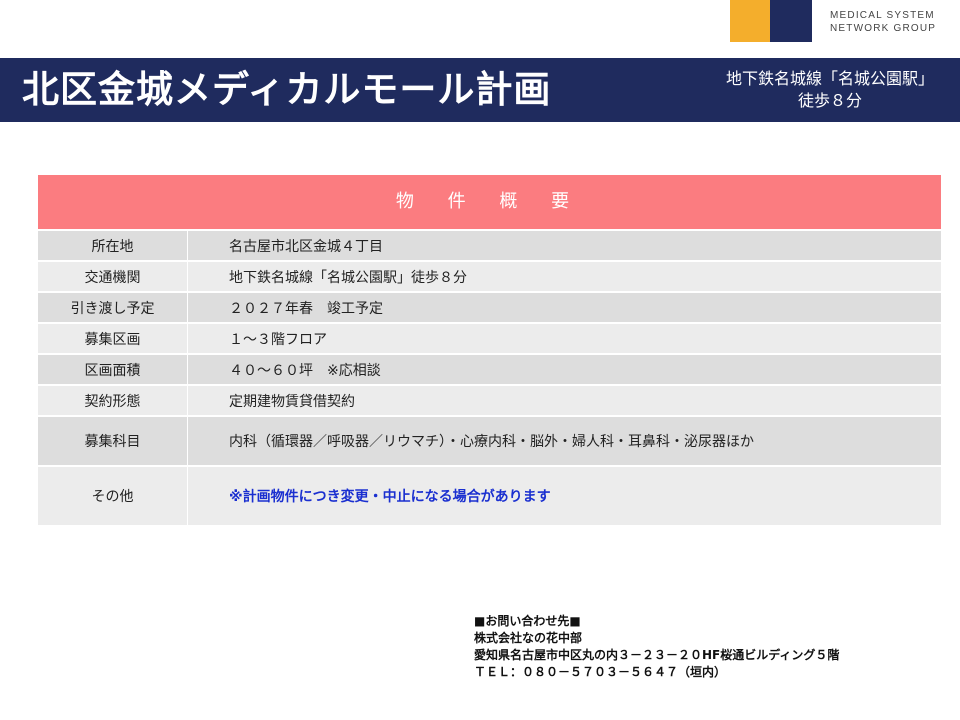  I want to click on table-row: 所在地 名古屋市北区金城４丁目, so click(489, 244).